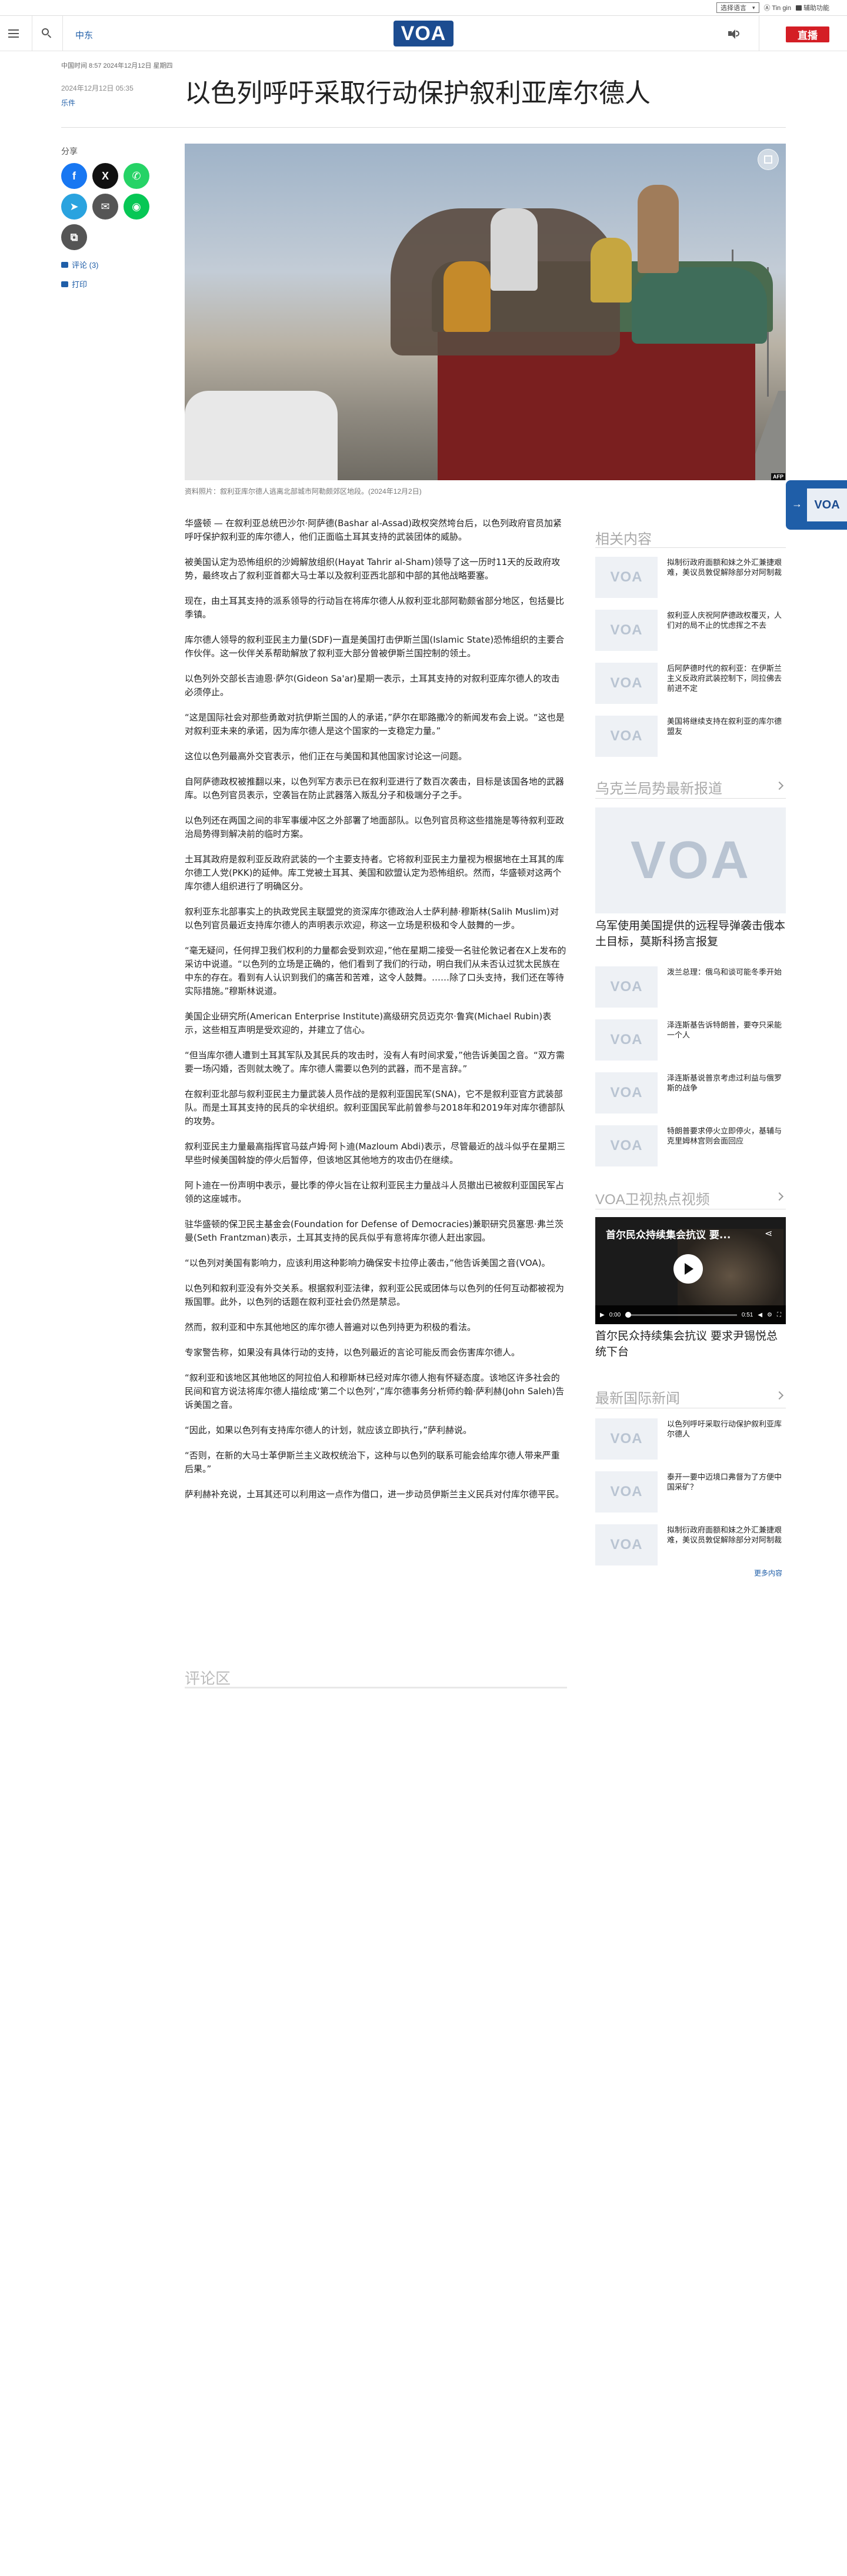 The height and width of the screenshot is (2576, 847). I want to click on list-item: VOA 以色列呼吁采取行动保护叙利亚库尔德人, so click(690, 1439).